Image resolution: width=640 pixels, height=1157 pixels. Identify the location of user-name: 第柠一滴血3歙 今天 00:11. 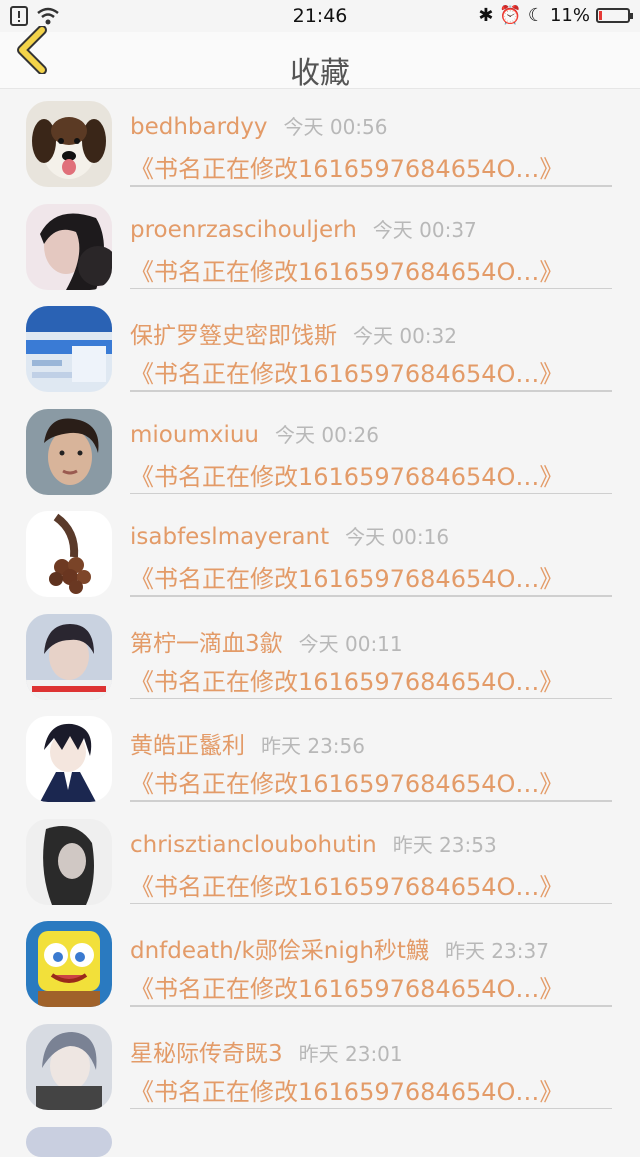
(266, 641).